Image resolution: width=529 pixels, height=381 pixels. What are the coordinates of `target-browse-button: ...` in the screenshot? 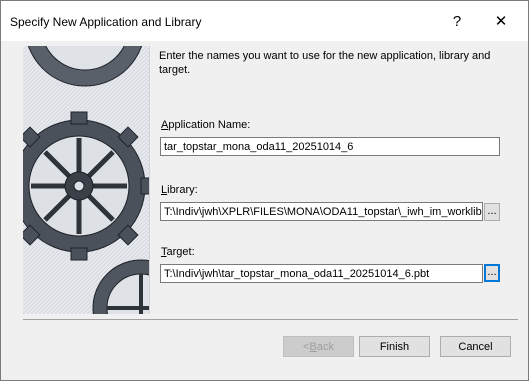 It's located at (492, 273).